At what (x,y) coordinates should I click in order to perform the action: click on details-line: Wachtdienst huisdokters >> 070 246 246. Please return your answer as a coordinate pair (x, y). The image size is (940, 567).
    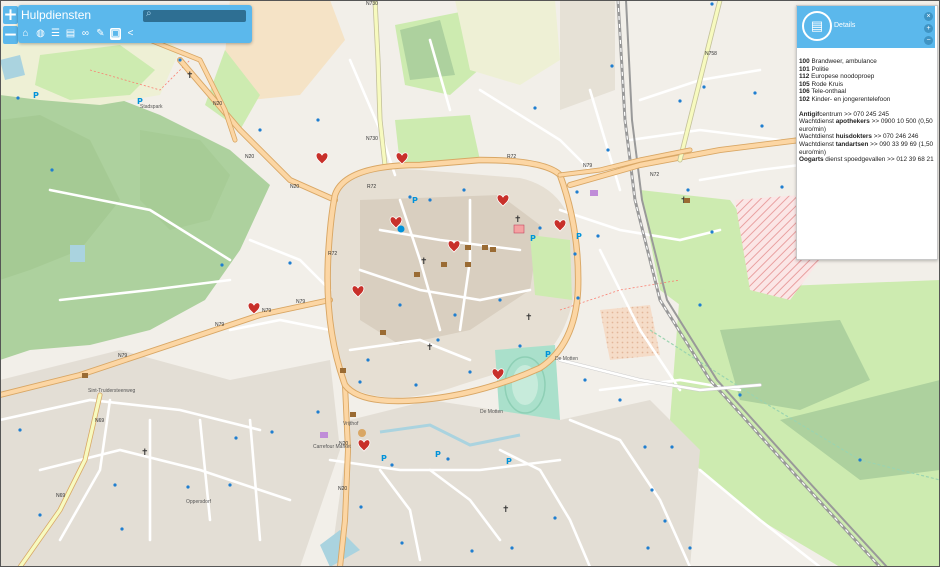
    Looking at the image, I should click on (866, 137).